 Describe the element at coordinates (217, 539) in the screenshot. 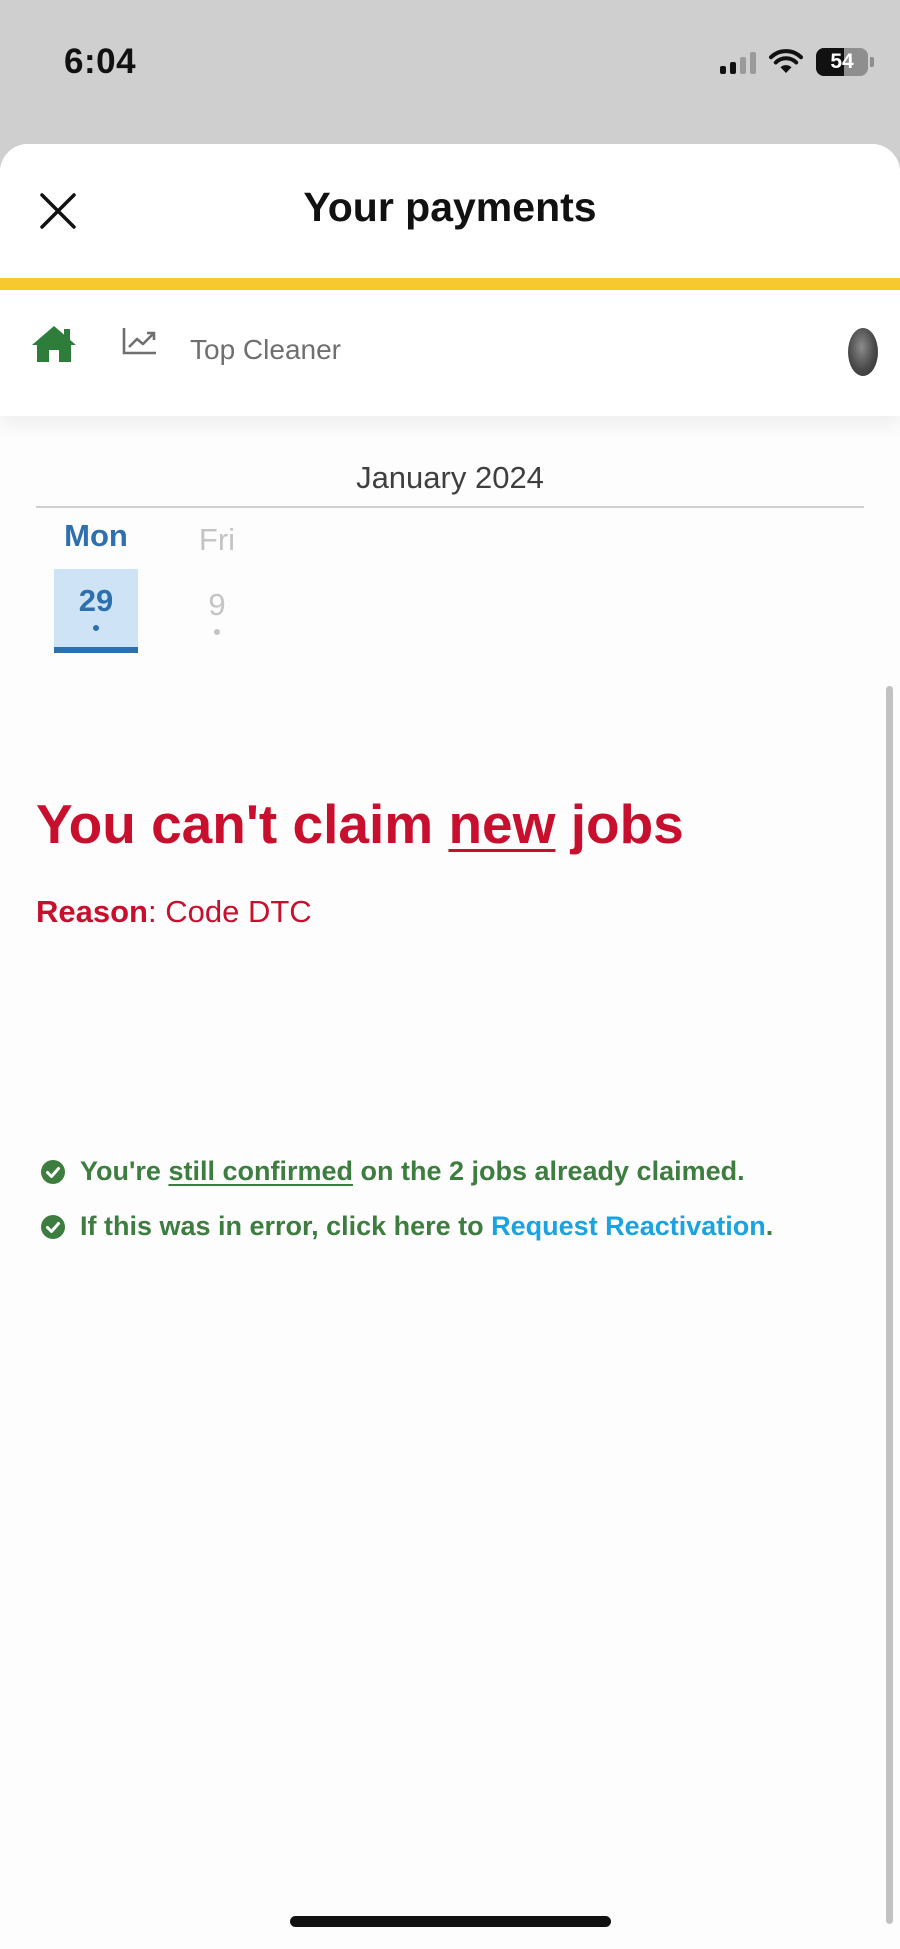

I see `weekday-label: Fri` at that location.